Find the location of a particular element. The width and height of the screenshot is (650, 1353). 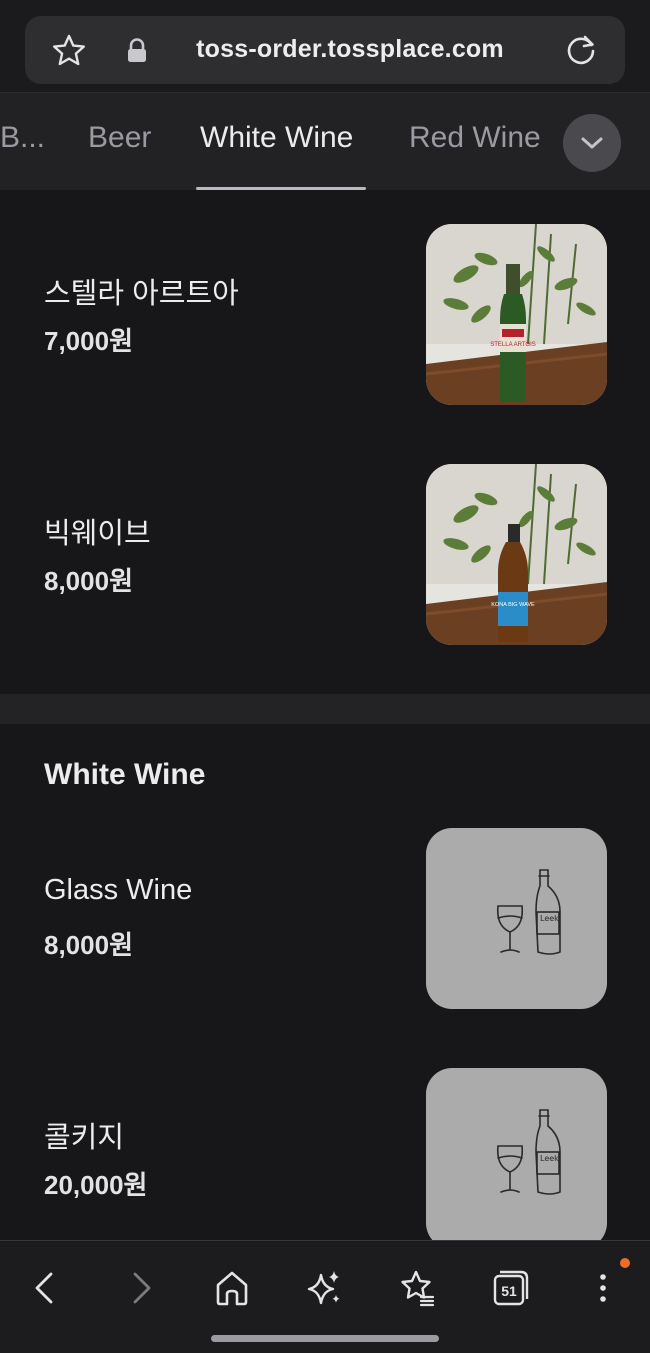

reload-icon is located at coordinates (581, 50).